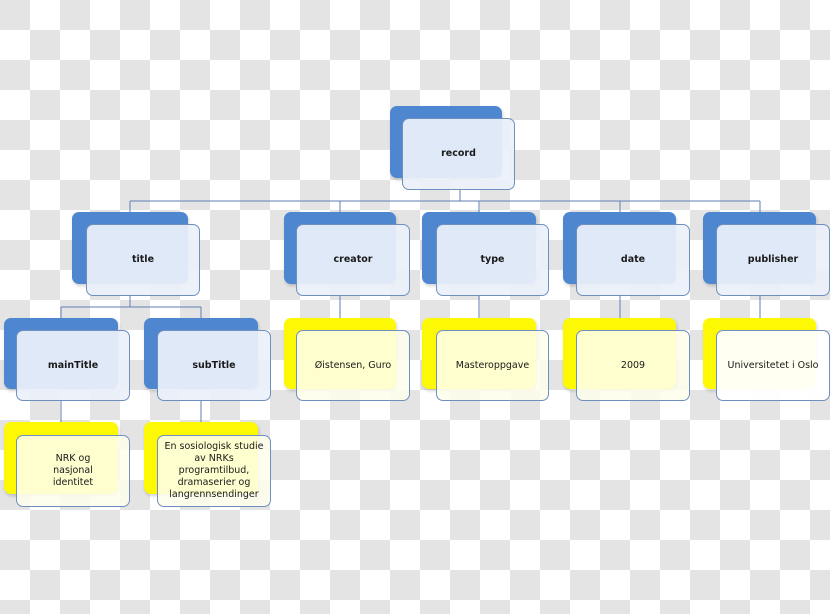 The image size is (830, 614). I want to click on value-text: 2009, so click(633, 365).